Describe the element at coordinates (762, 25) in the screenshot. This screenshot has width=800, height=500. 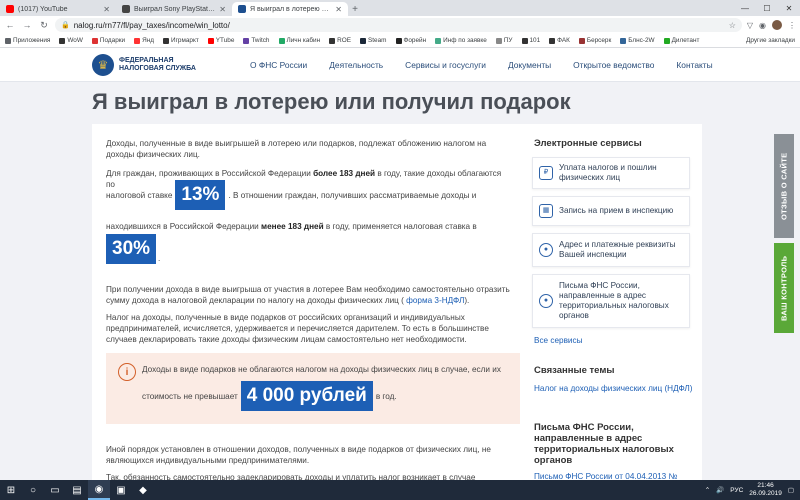
I see `extension-icon: ◉` at that location.